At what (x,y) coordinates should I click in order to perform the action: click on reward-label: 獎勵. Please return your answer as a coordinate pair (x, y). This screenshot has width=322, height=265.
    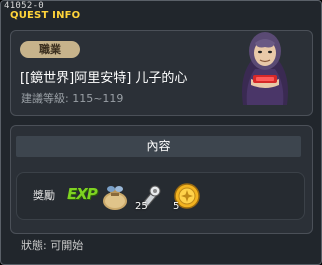
    Looking at the image, I should click on (44, 195).